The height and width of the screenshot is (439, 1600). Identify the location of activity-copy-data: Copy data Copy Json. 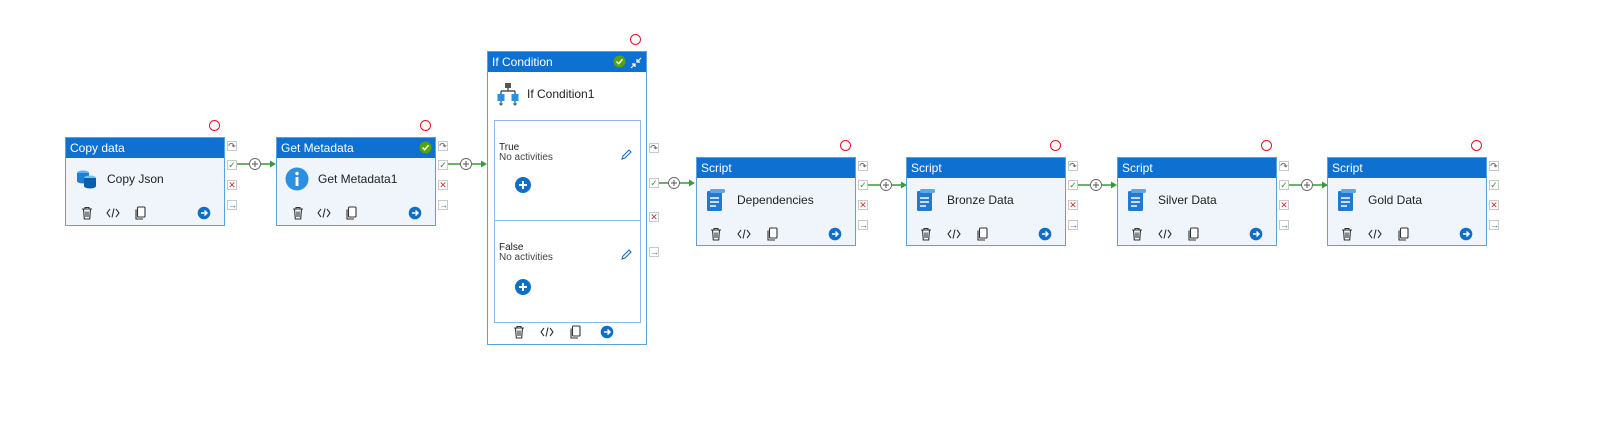
(145, 181).